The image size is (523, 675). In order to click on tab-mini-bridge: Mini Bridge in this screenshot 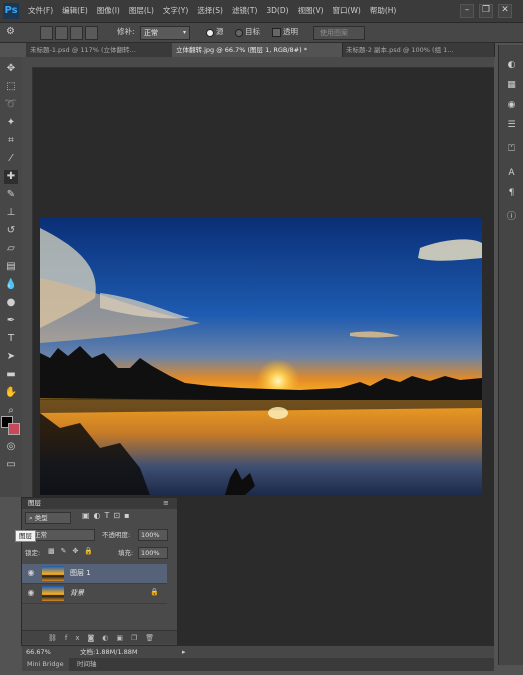, I will do `click(45, 664)`.